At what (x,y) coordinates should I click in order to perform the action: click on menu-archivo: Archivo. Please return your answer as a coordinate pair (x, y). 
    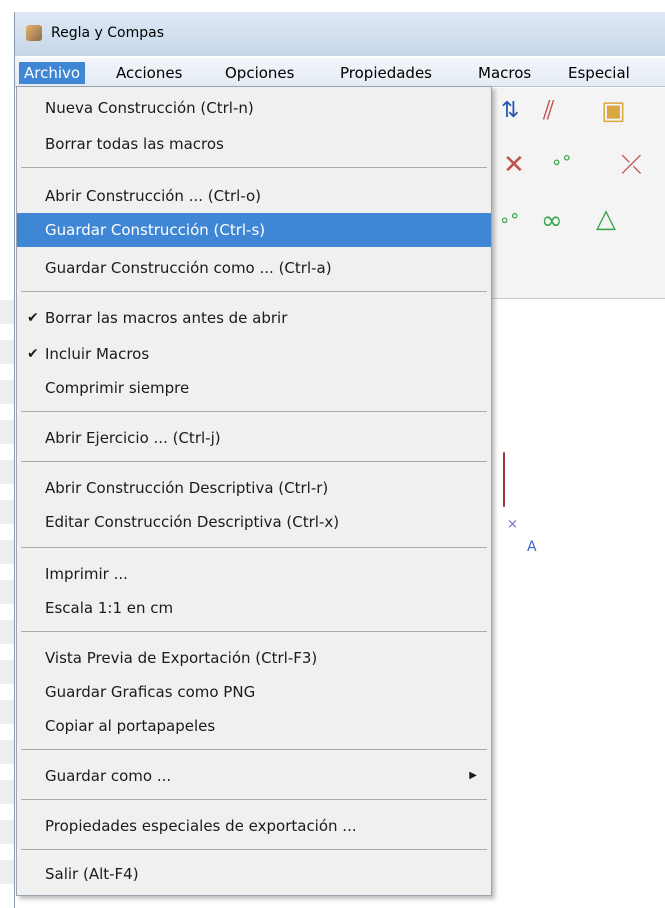
    Looking at the image, I should click on (52, 73).